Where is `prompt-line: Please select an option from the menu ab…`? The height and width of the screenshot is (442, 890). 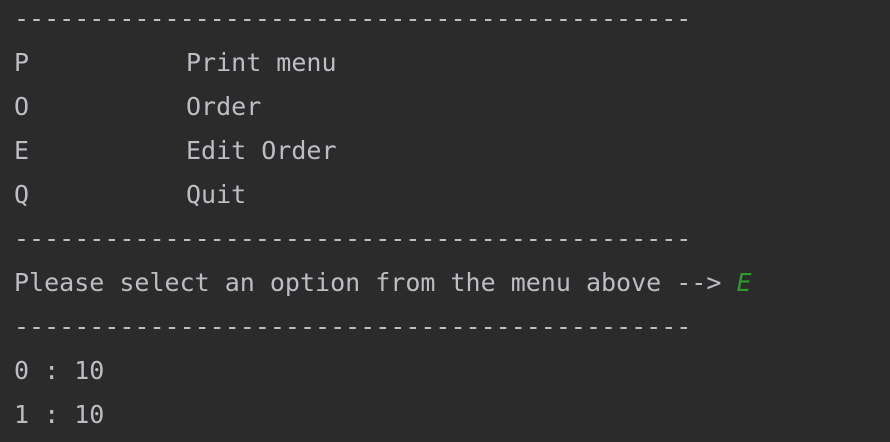
prompt-line: Please select an option from the menu ab… is located at coordinates (452, 283).